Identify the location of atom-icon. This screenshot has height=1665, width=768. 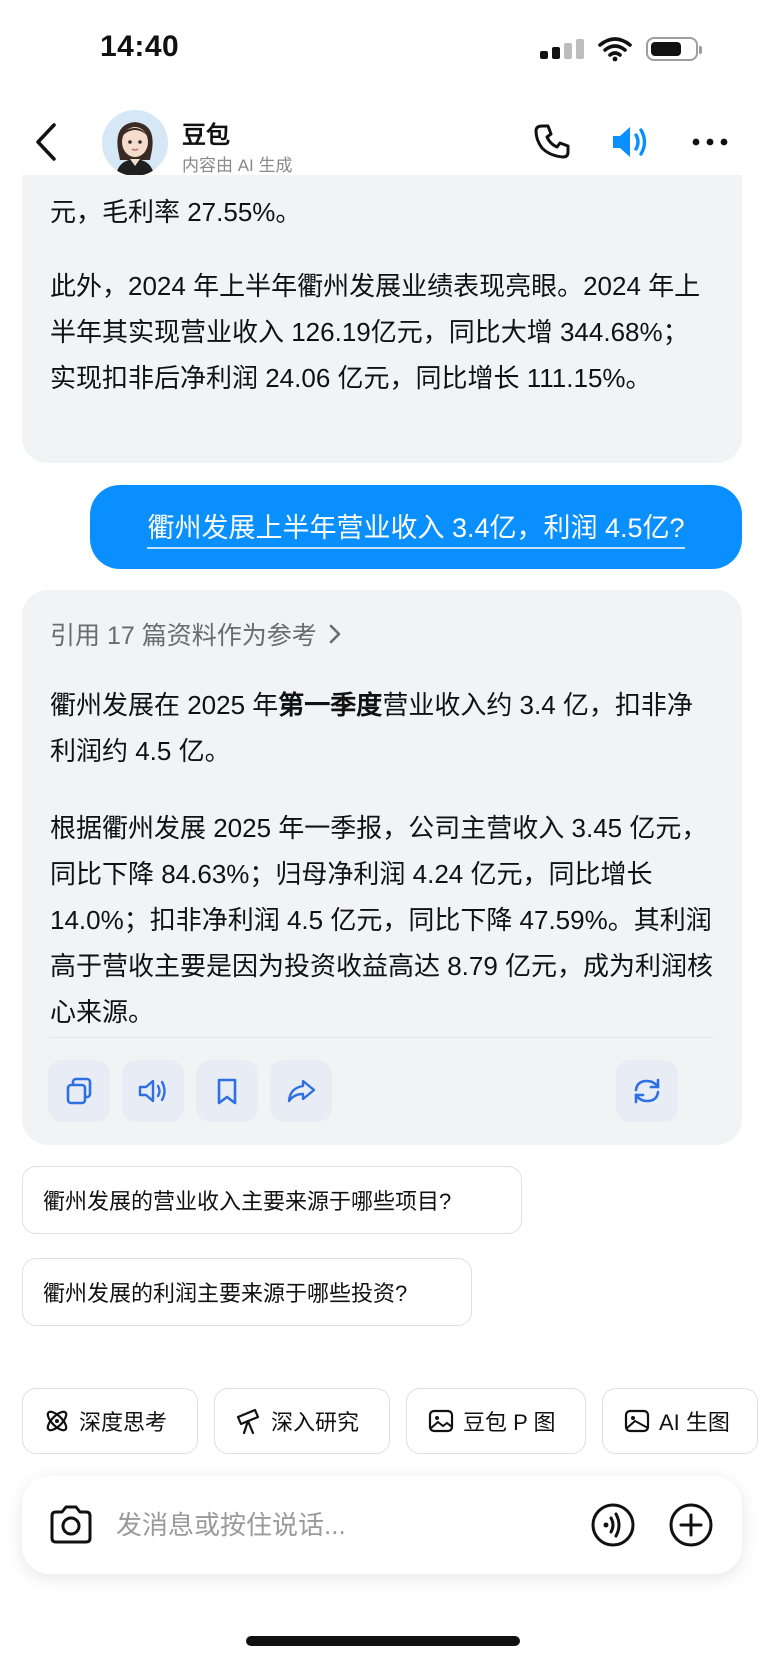
(57, 1421).